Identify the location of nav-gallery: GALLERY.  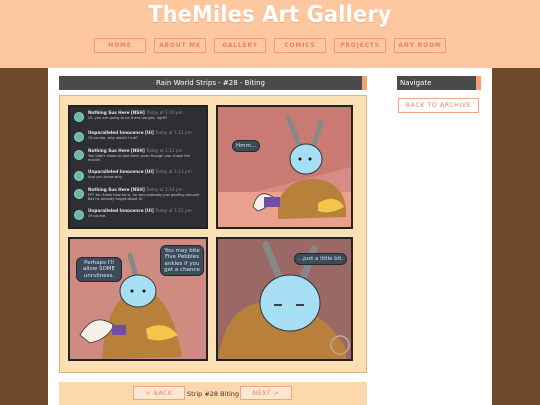
(240, 45).